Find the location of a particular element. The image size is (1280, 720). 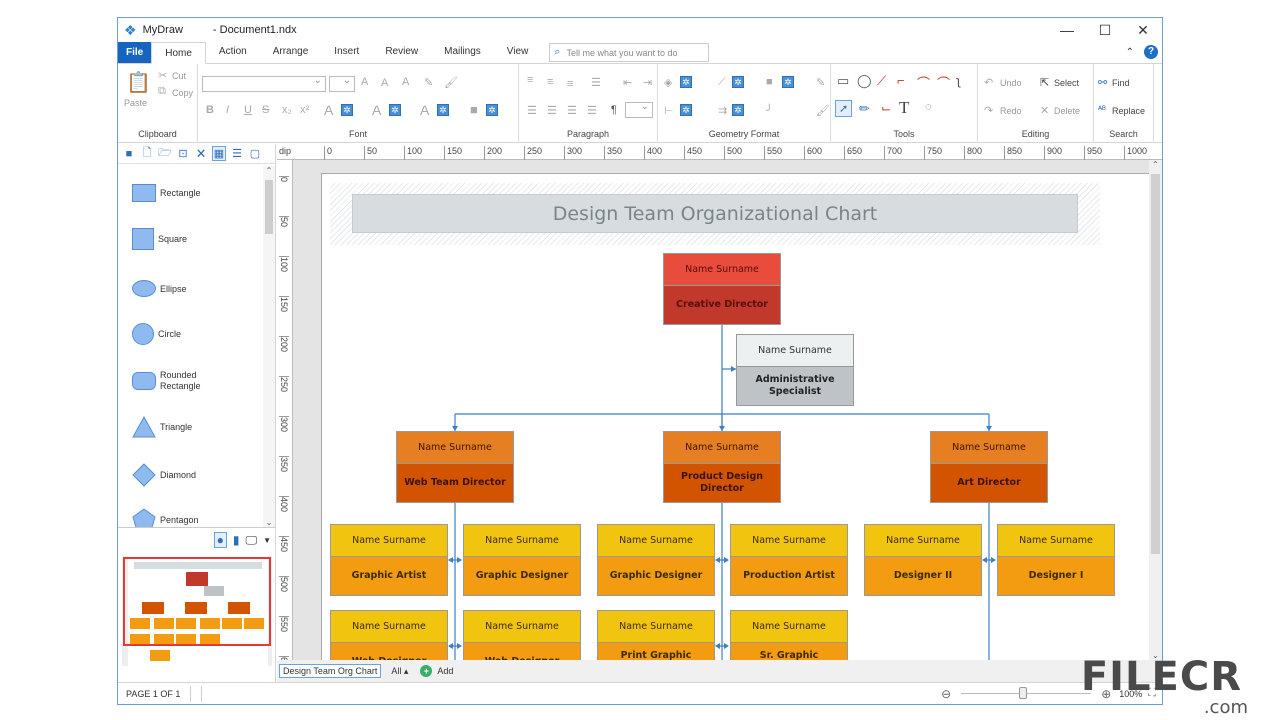

canvas-vertical-scrollbar: ⌃ ⌄ is located at coordinates (1155, 410).